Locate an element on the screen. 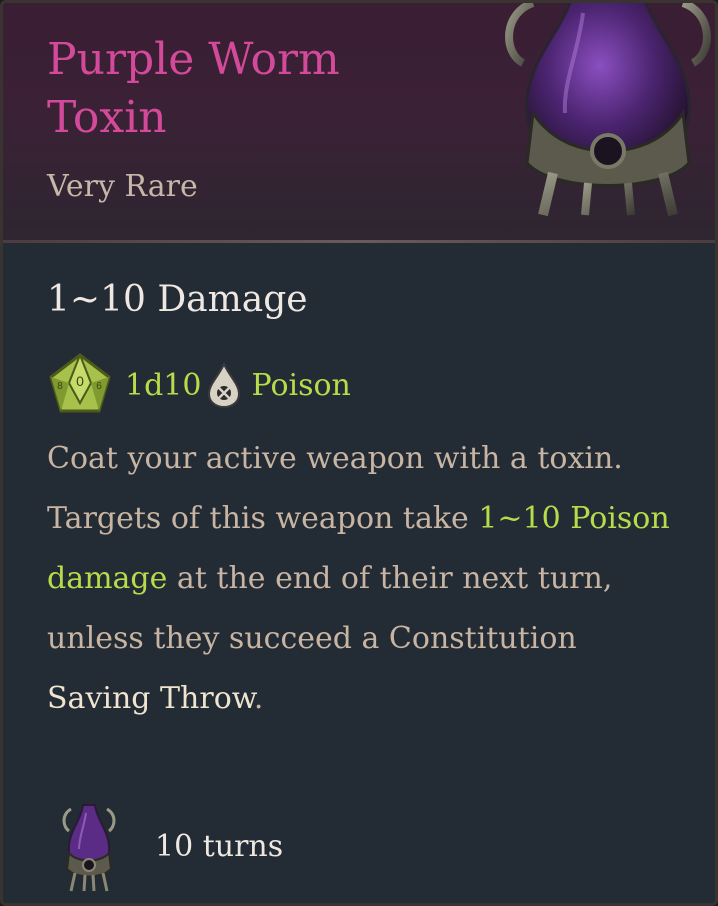  saving-throw-link: Saving Throw is located at coordinates (150, 698).